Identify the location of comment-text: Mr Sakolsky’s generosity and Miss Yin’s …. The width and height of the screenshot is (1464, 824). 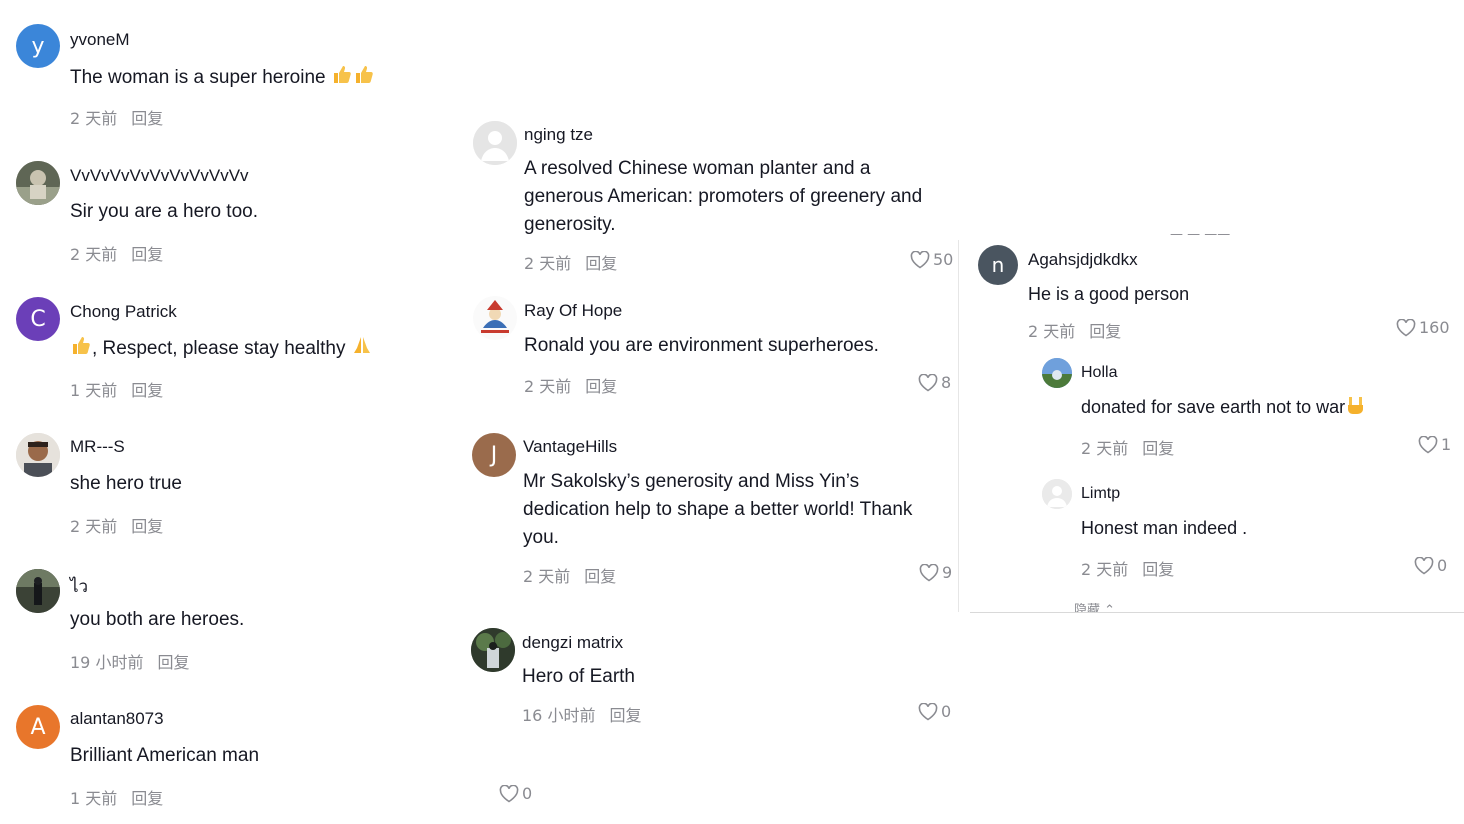
(718, 509).